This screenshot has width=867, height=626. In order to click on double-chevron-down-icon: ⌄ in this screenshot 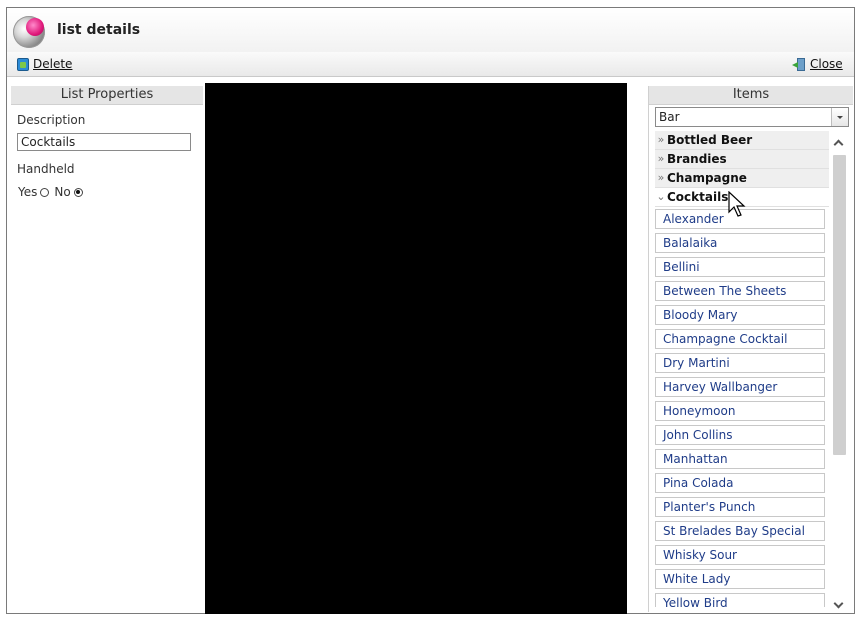, I will do `click(661, 196)`.